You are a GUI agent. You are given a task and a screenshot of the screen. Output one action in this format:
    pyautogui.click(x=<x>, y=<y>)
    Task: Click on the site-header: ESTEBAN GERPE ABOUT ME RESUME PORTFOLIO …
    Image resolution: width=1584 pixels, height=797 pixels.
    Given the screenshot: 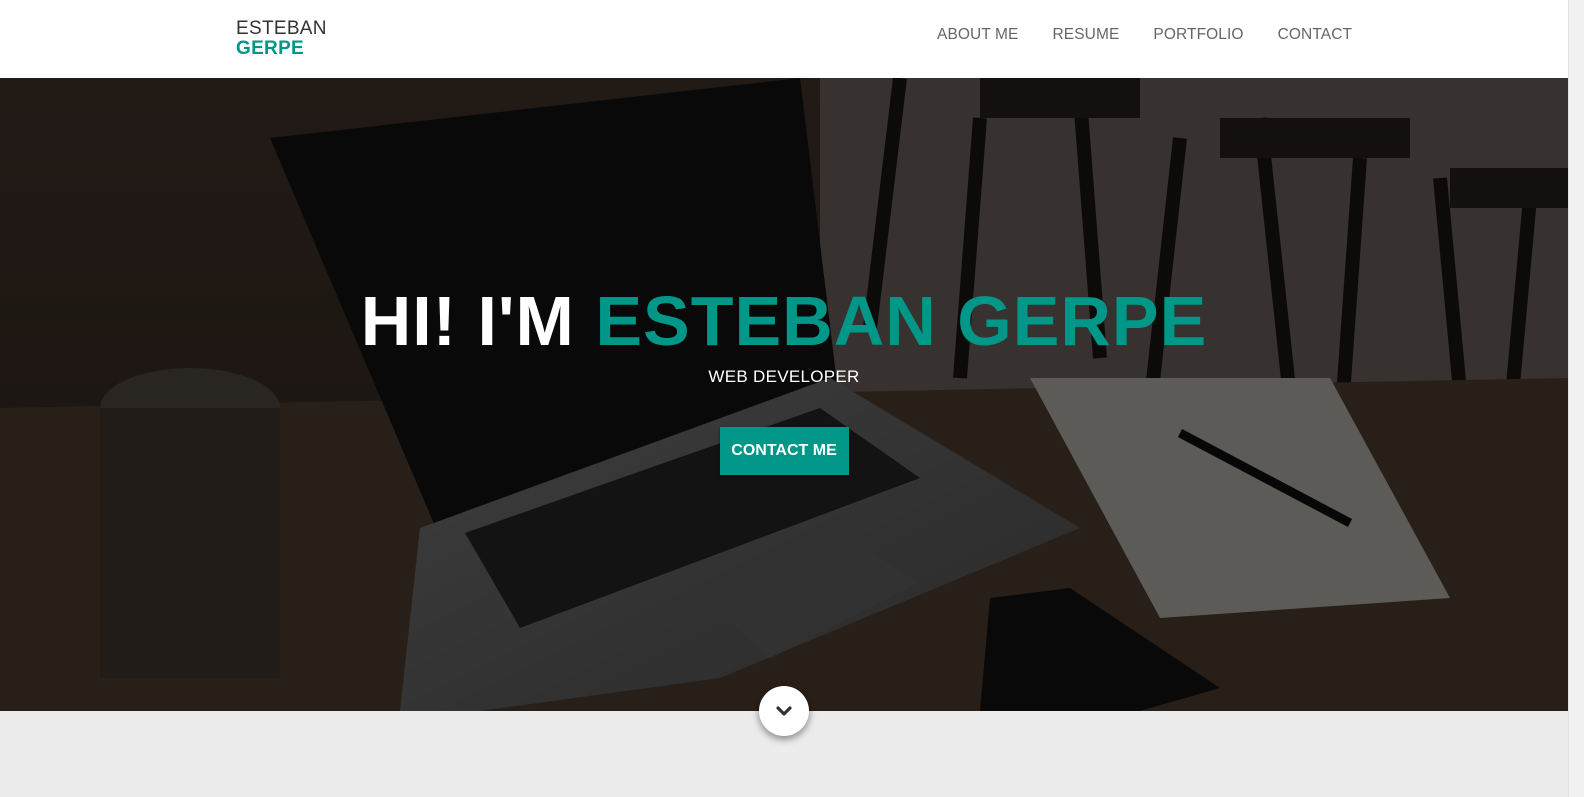 What is the action you would take?
    pyautogui.click(x=784, y=39)
    